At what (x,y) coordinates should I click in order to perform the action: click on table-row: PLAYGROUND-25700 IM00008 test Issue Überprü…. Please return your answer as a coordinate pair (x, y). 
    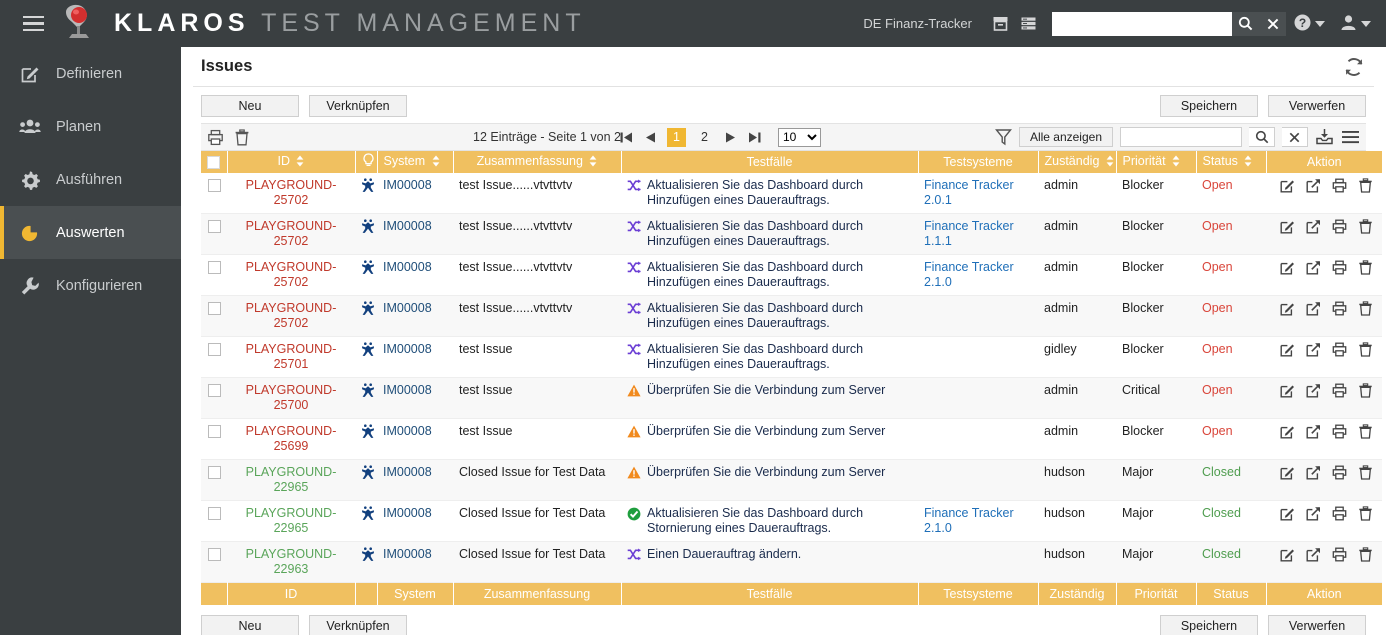
    Looking at the image, I should click on (791, 398).